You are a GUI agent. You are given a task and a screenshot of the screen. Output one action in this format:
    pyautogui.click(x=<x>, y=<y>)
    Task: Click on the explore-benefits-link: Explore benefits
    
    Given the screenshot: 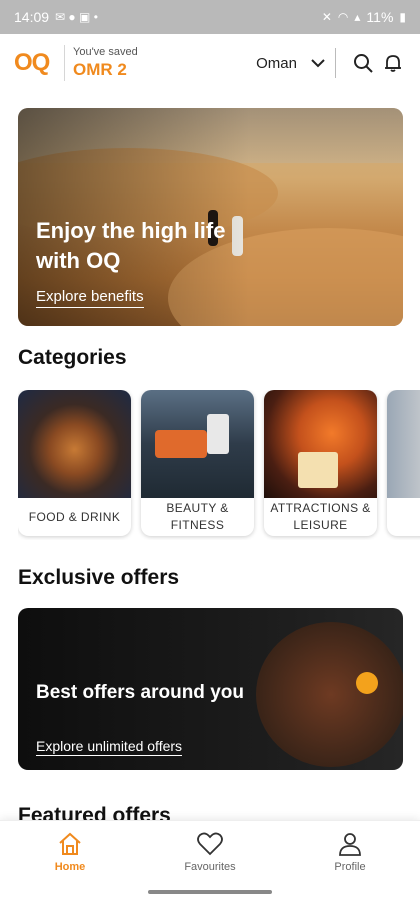 What is the action you would take?
    pyautogui.click(x=90, y=298)
    